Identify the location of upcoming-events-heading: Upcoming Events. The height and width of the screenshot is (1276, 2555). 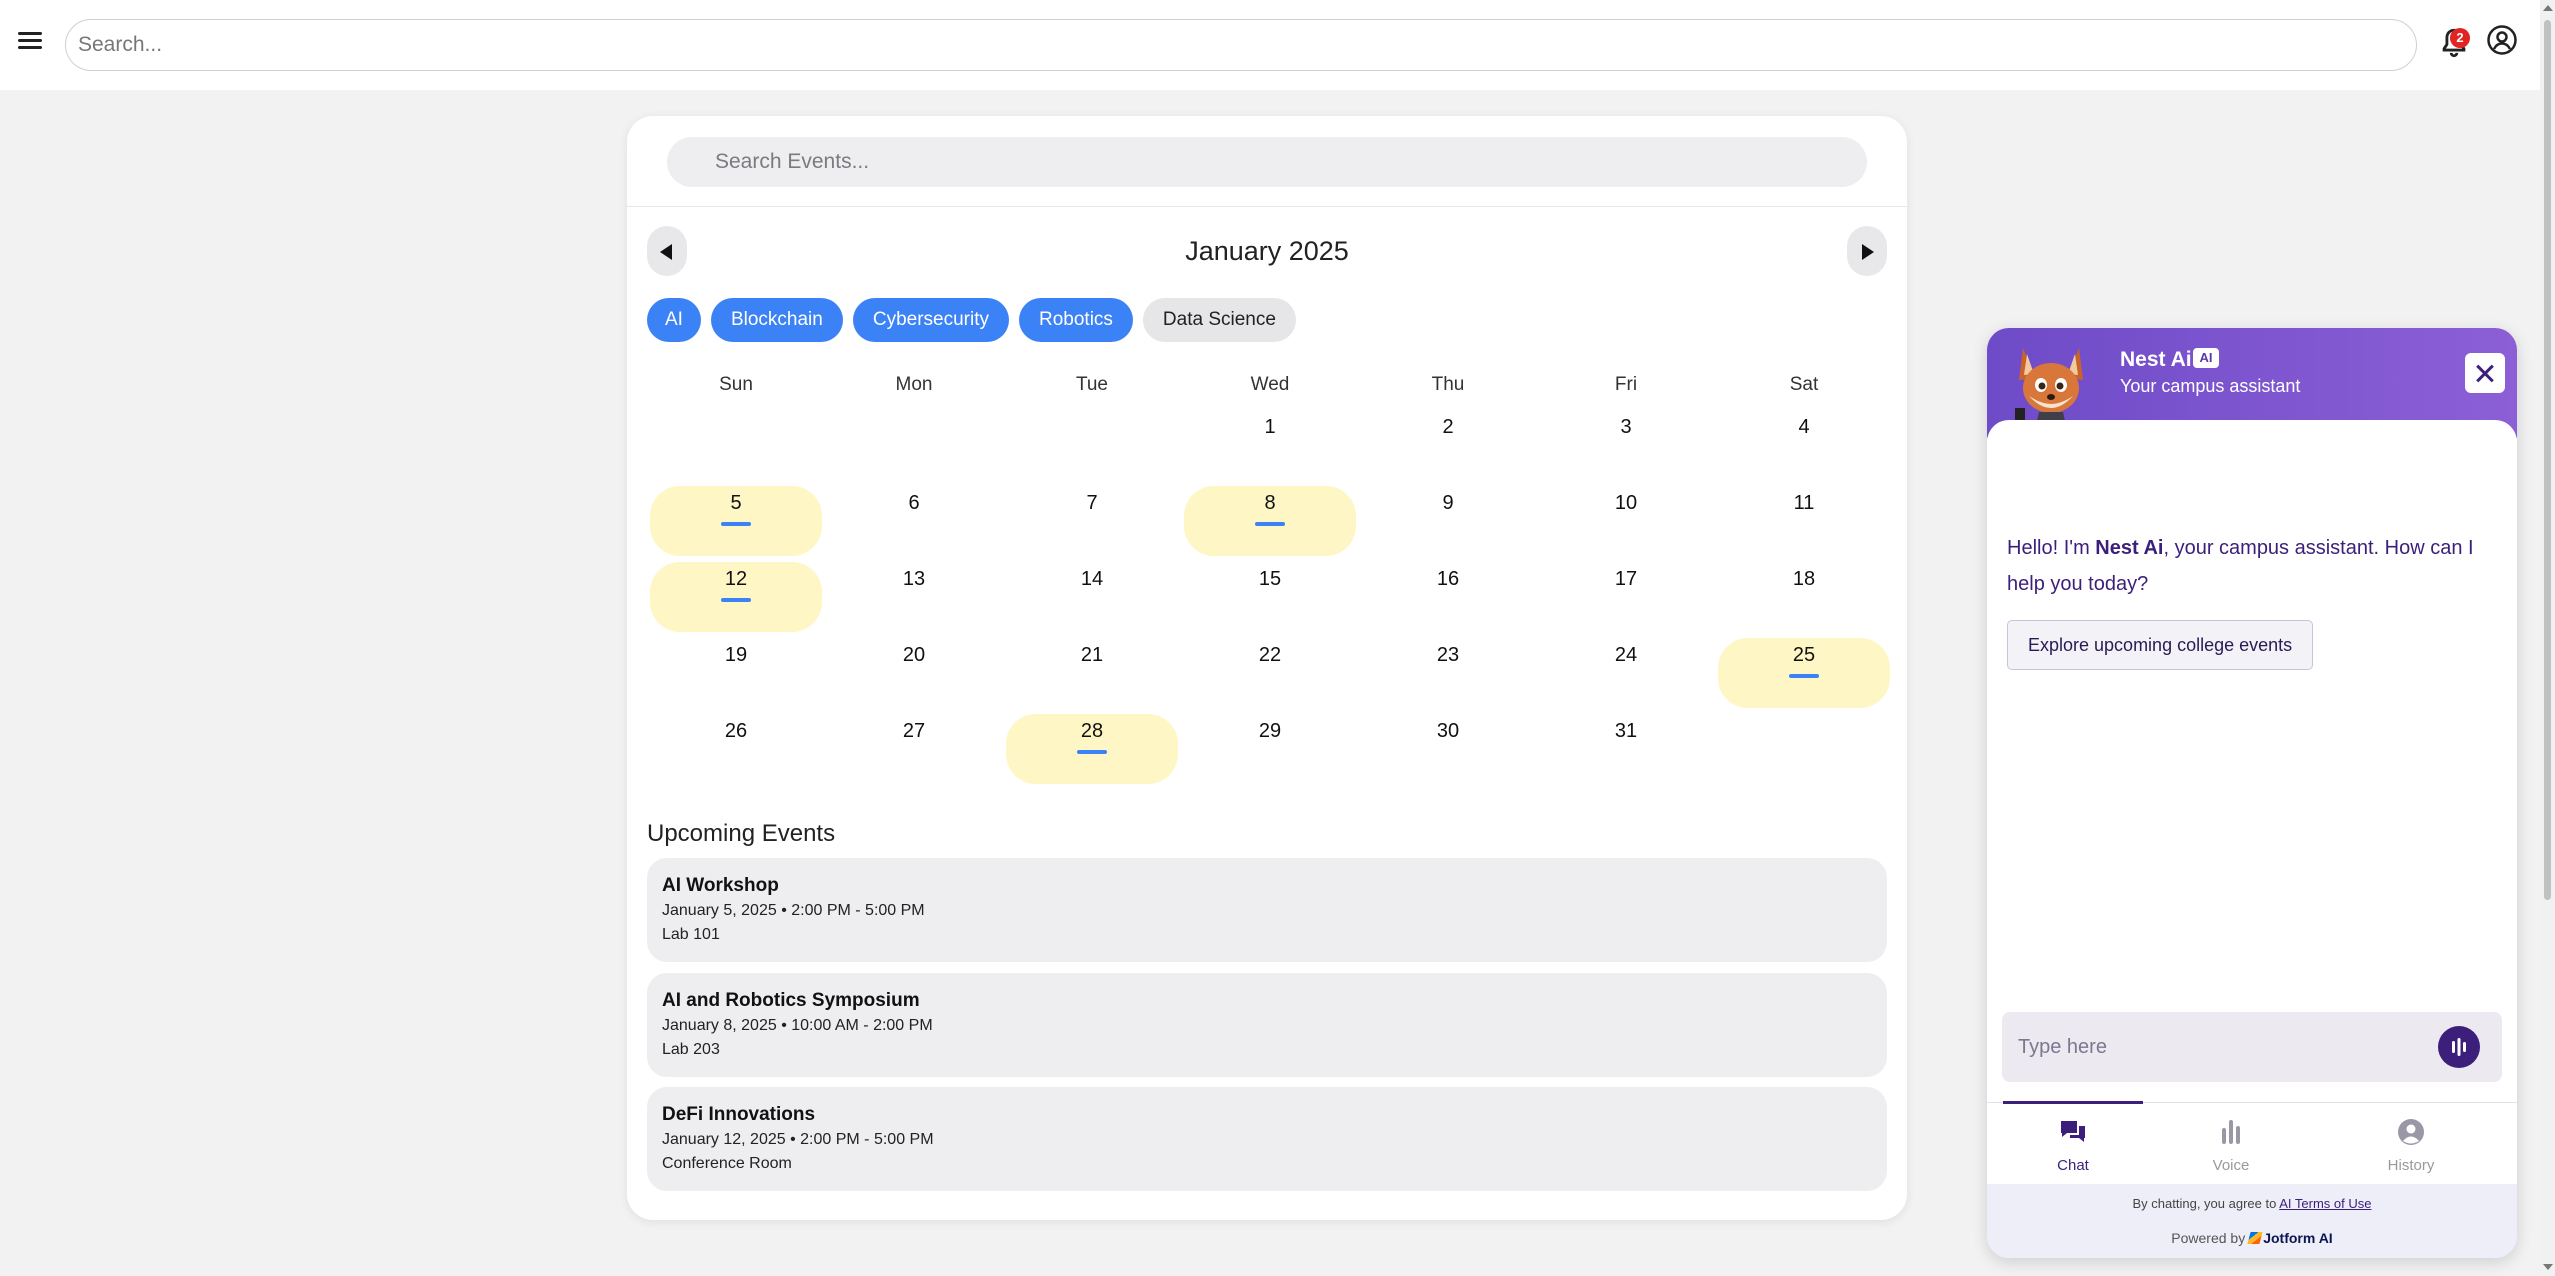
(741, 833).